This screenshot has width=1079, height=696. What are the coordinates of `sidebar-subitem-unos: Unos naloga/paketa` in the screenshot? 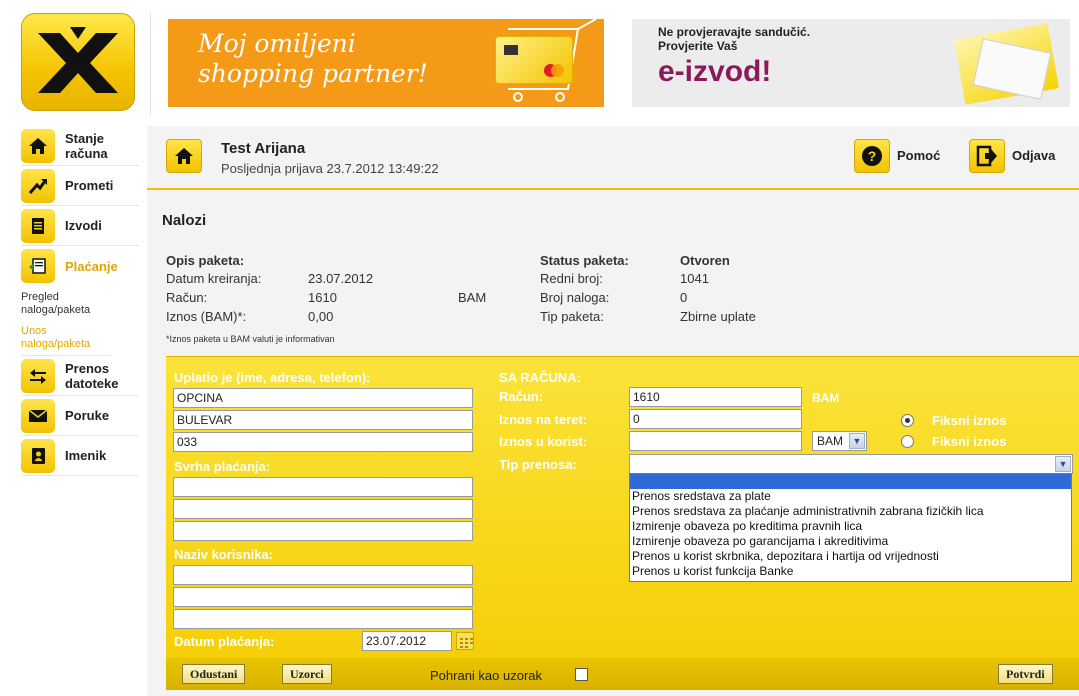 It's located at (66, 338).